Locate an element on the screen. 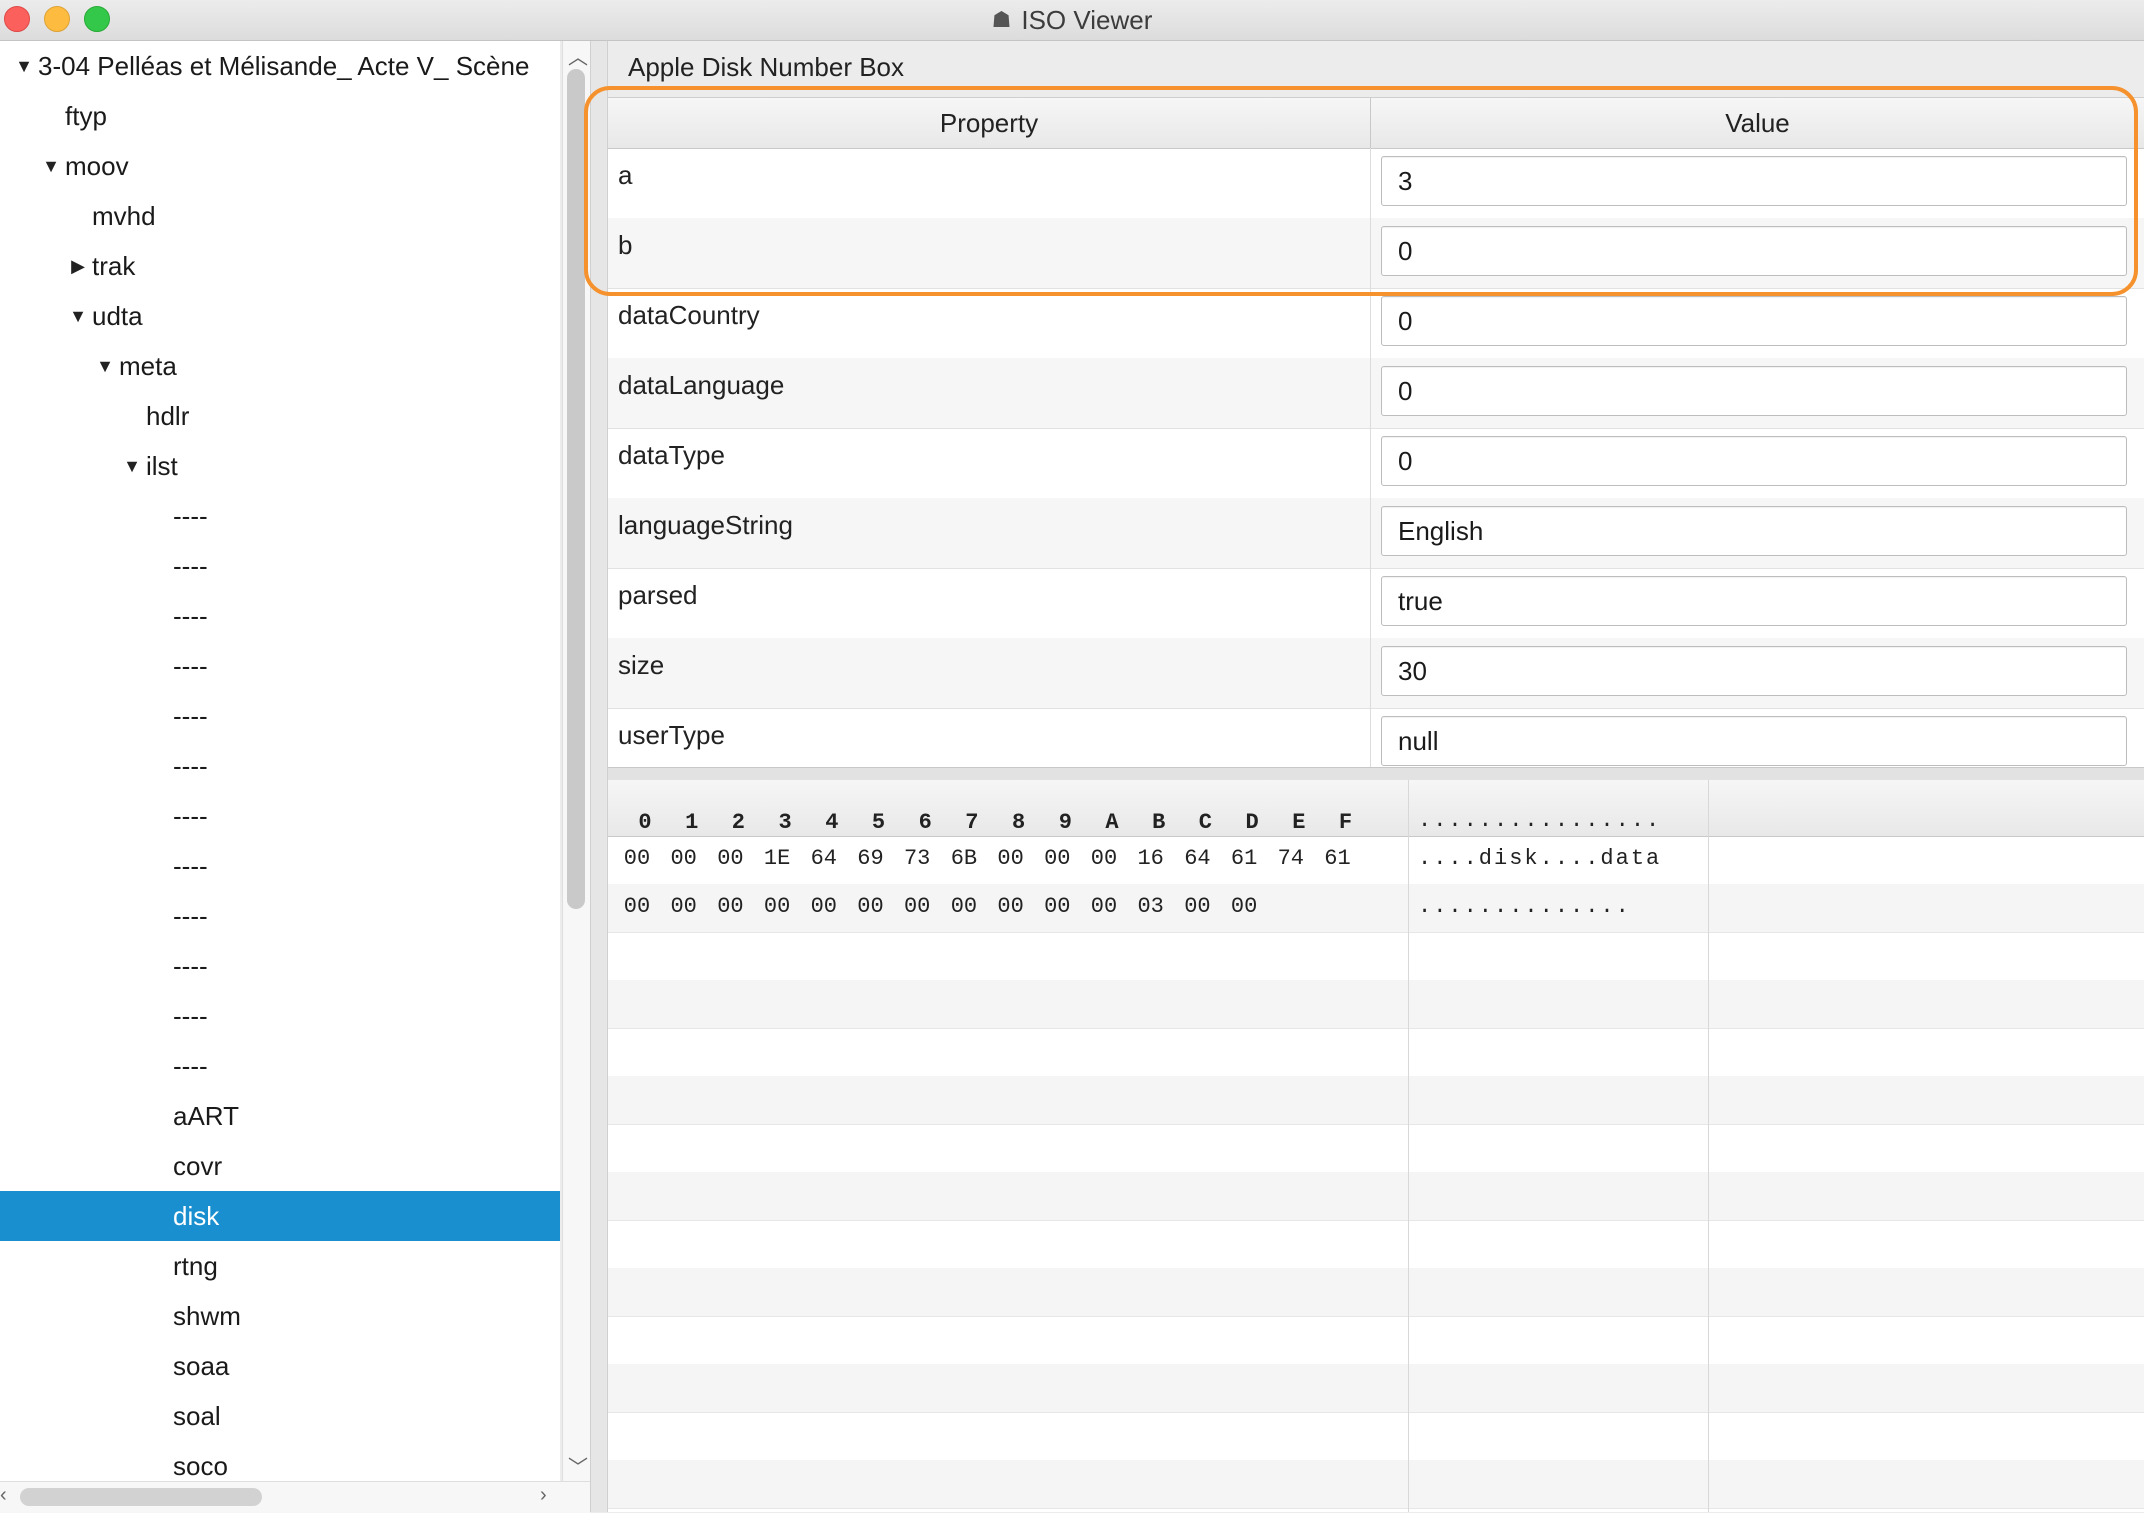 The height and width of the screenshot is (1513, 2144). tree-item-ftyp: ftyp is located at coordinates (280, 116).